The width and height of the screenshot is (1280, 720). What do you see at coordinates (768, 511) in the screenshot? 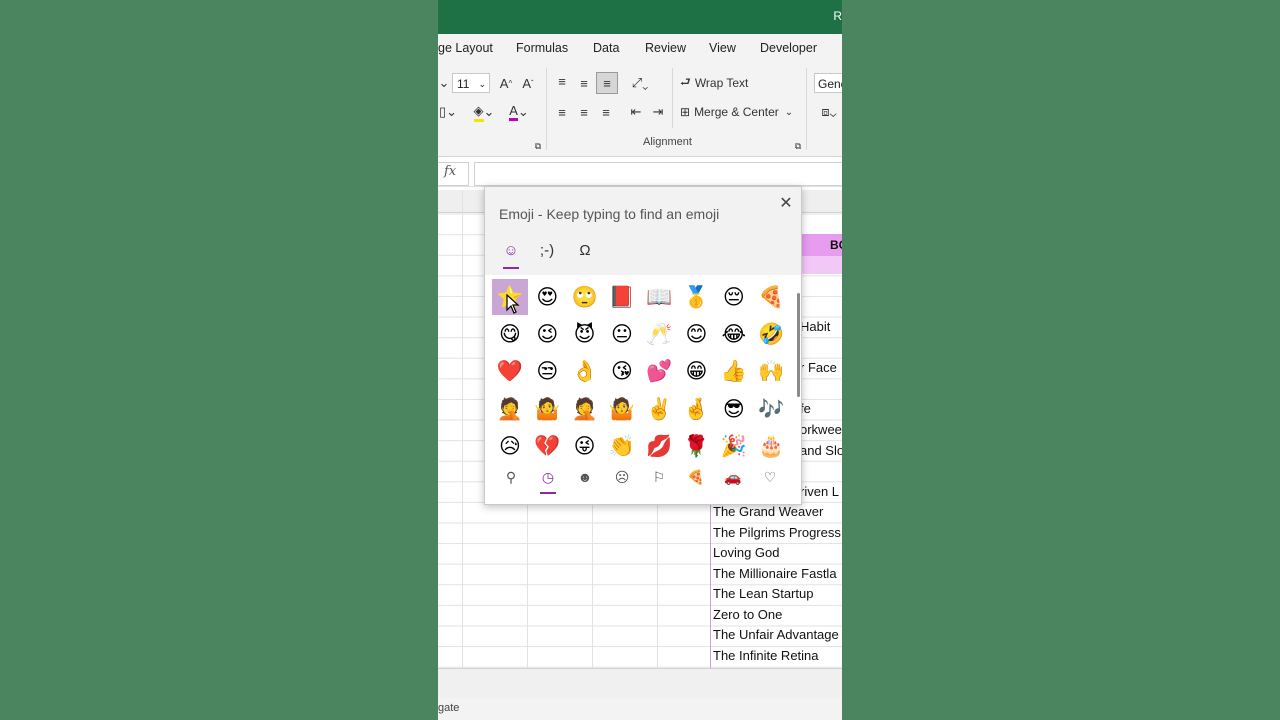
I see `cell-book-title: The Grand Weaver` at bounding box center [768, 511].